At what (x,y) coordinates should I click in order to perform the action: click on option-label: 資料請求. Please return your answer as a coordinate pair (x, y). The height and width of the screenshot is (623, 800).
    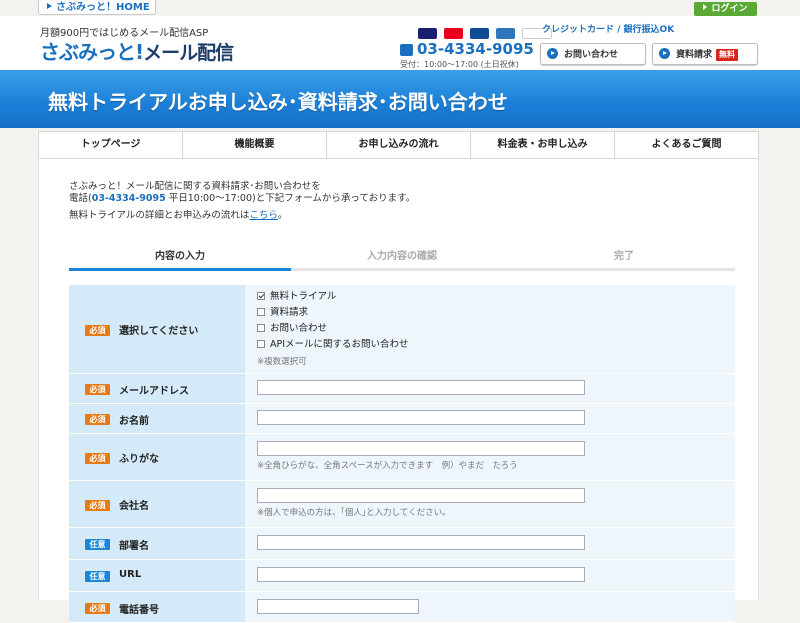
    Looking at the image, I should click on (289, 312).